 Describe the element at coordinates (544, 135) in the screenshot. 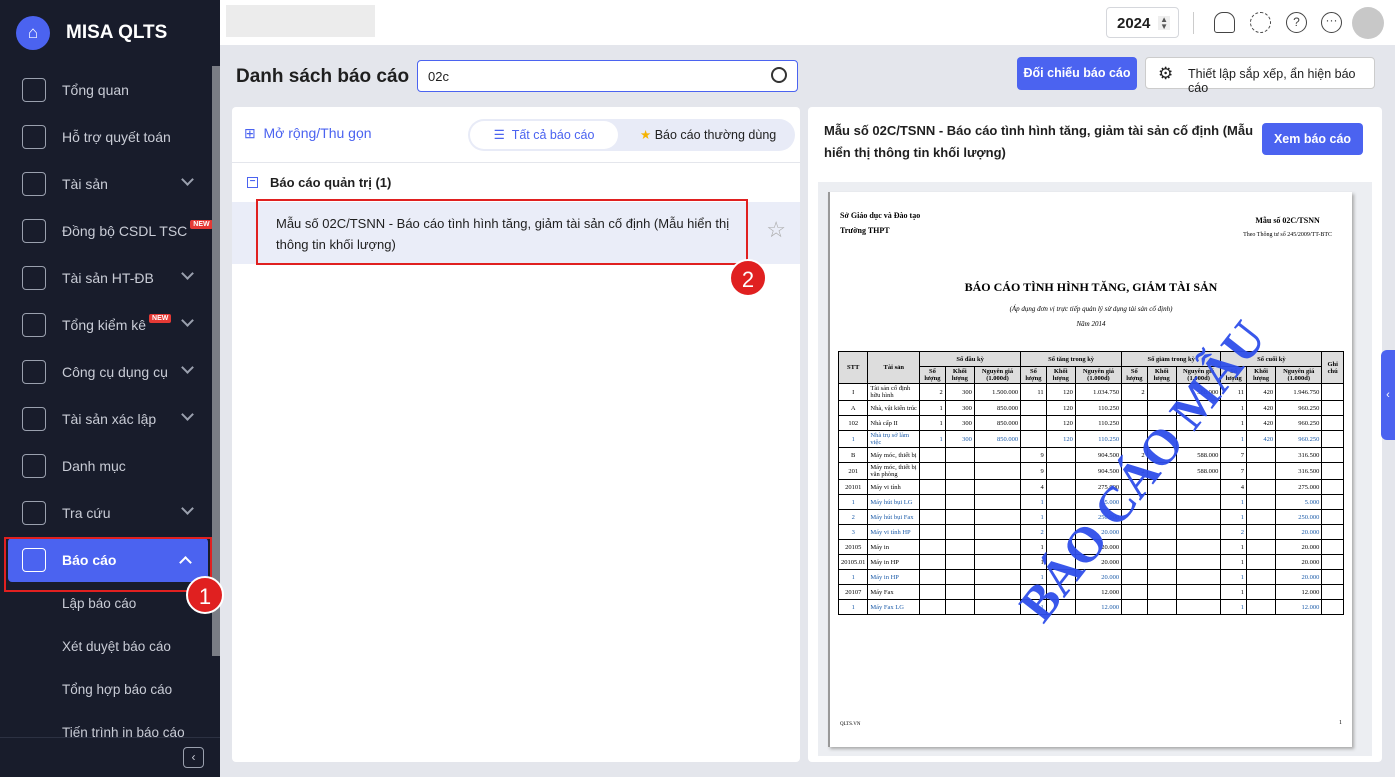

I see `tab-all-reports: ☰ Tất cả báo cáo` at that location.